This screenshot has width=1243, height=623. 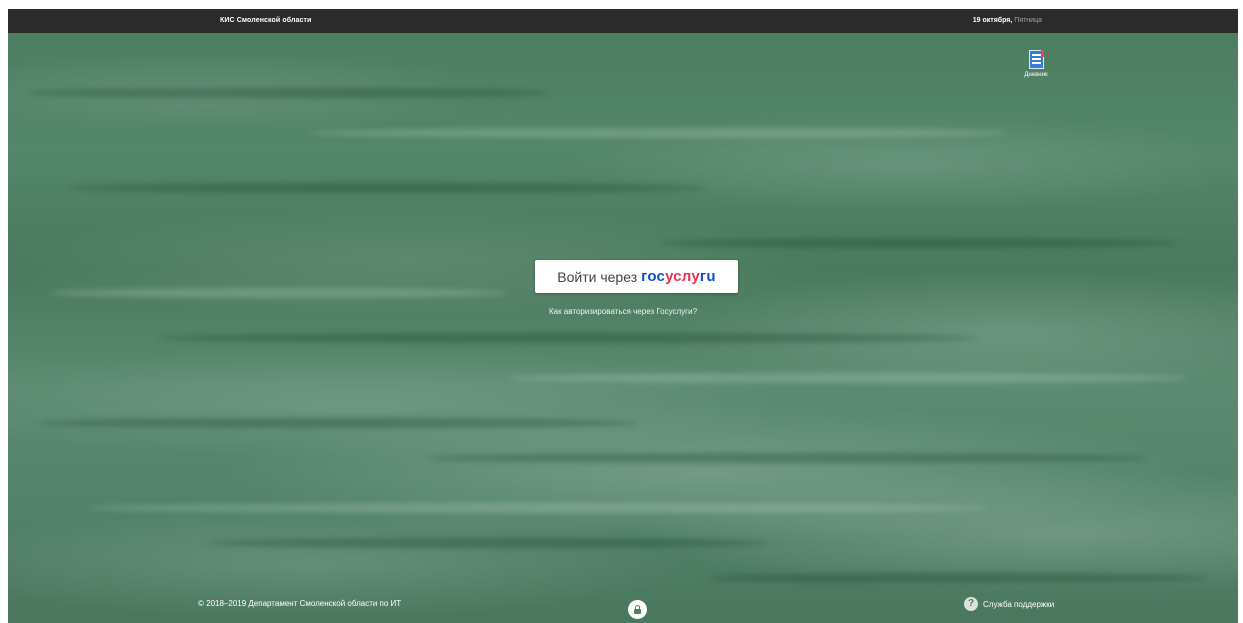 I want to click on lock-button, so click(x=637, y=609).